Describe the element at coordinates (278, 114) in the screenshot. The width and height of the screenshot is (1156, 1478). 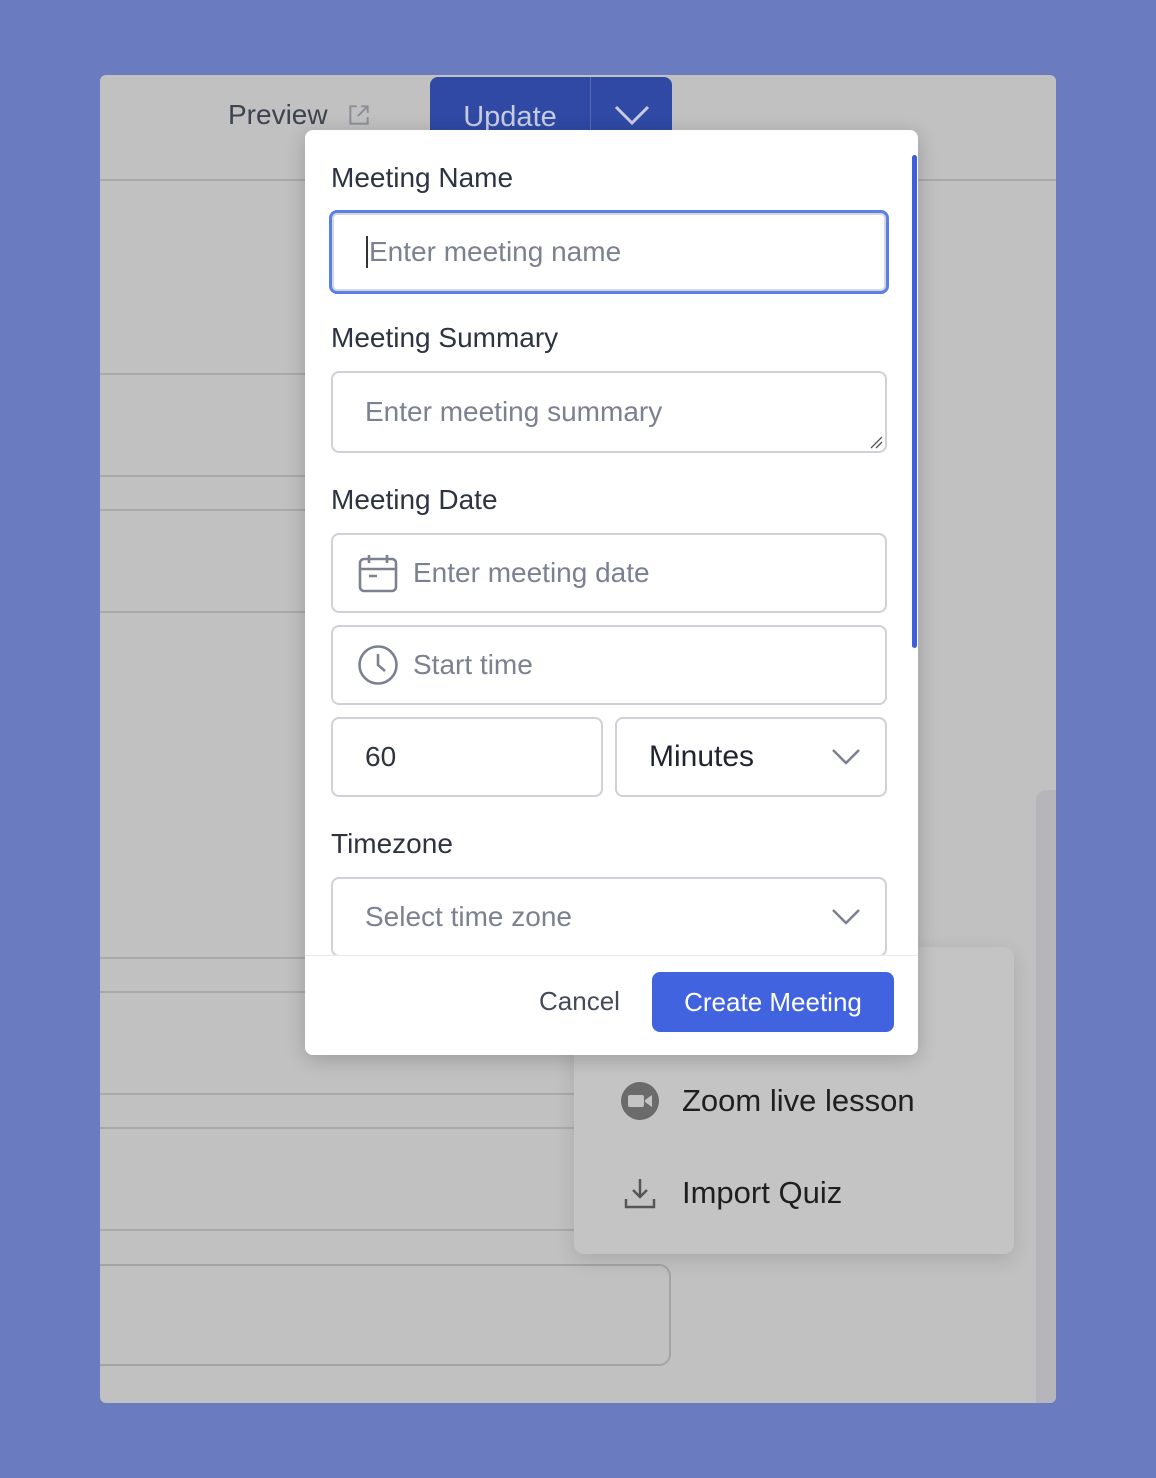
I see `preview-label: Preview` at that location.